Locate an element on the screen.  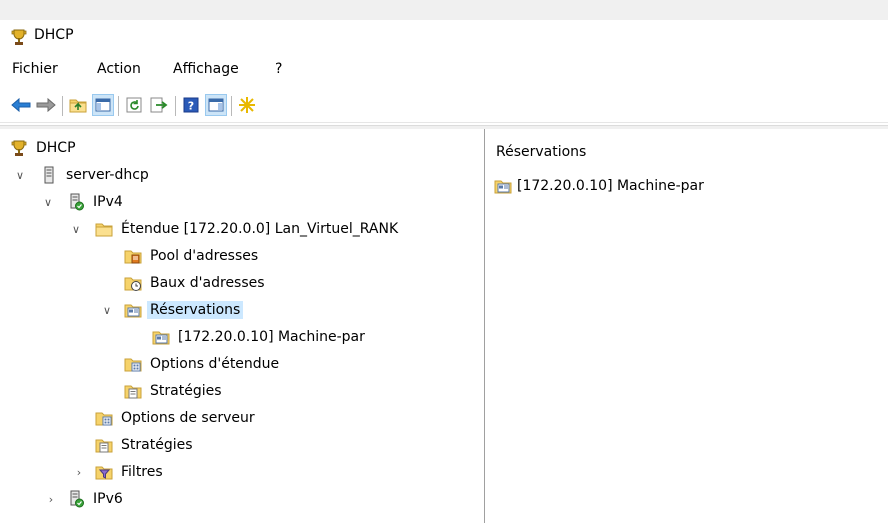
tree-node-server-policies: Stratégies is located at coordinates (145, 445).